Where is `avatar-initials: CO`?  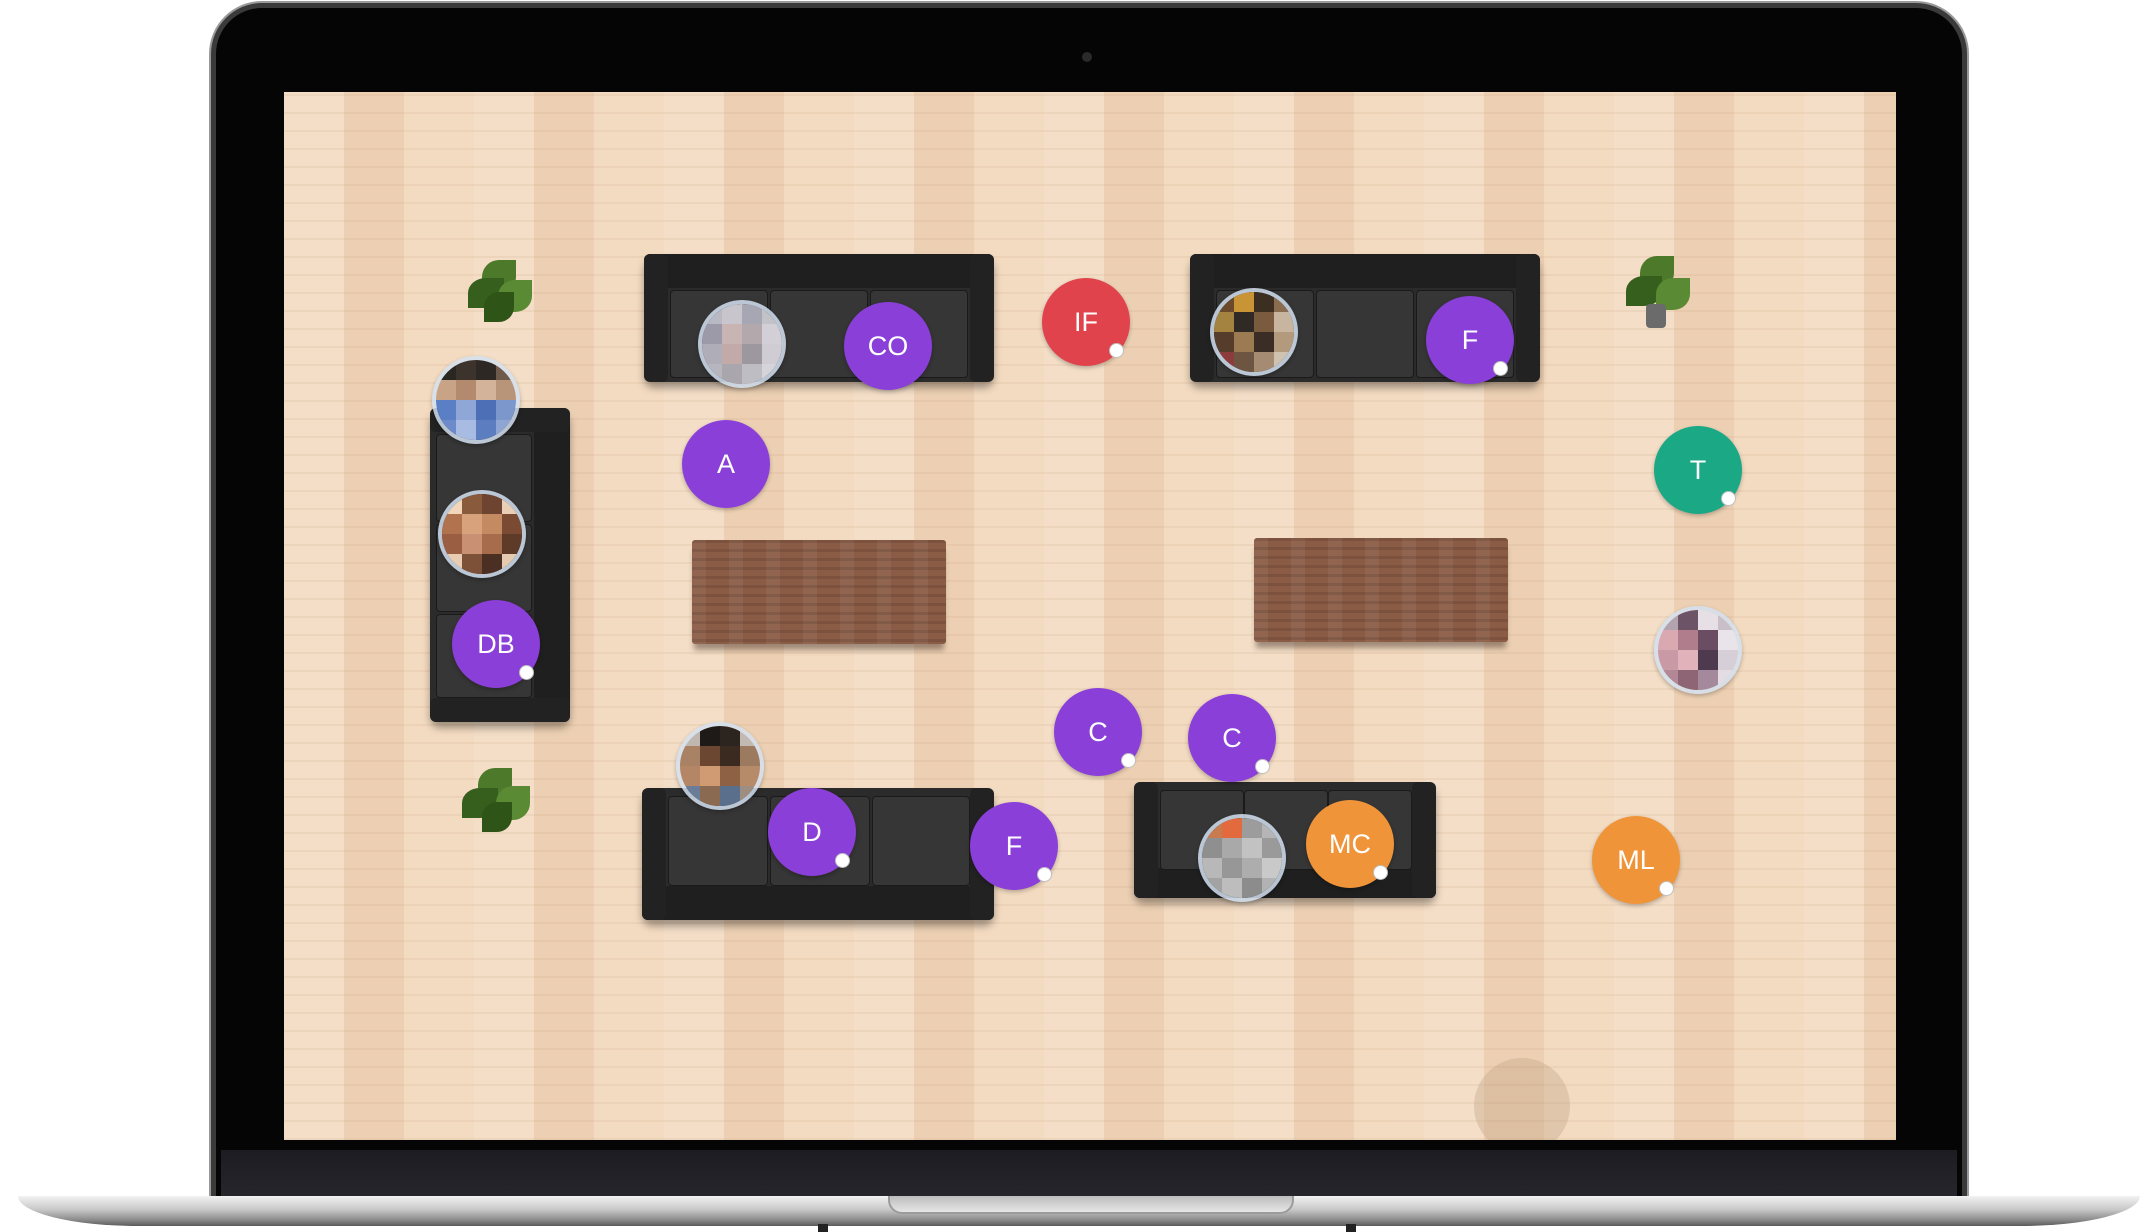
avatar-initials: CO is located at coordinates (888, 345).